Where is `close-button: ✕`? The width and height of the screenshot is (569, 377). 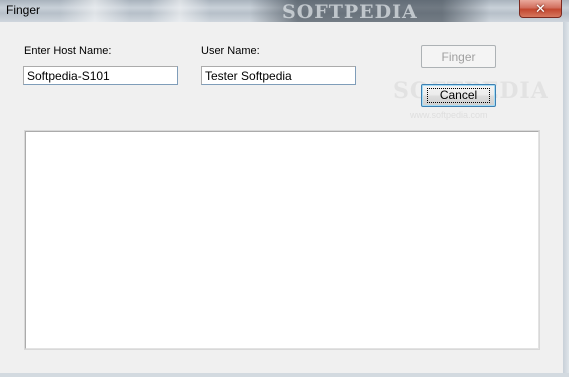
close-button: ✕ is located at coordinates (540, 9).